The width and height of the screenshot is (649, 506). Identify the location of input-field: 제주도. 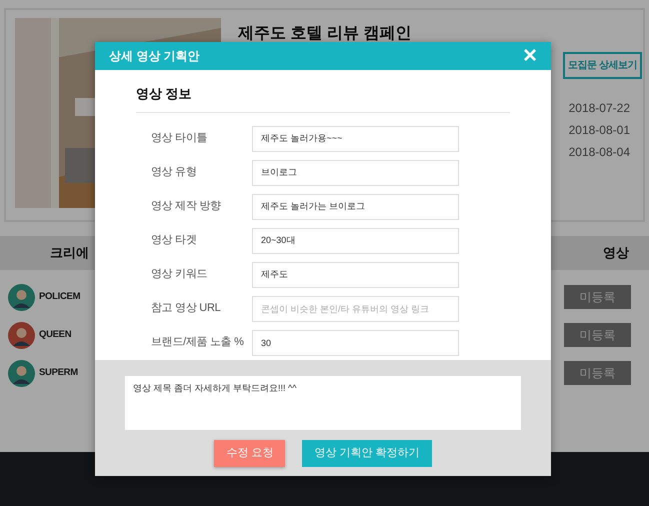
(355, 275).